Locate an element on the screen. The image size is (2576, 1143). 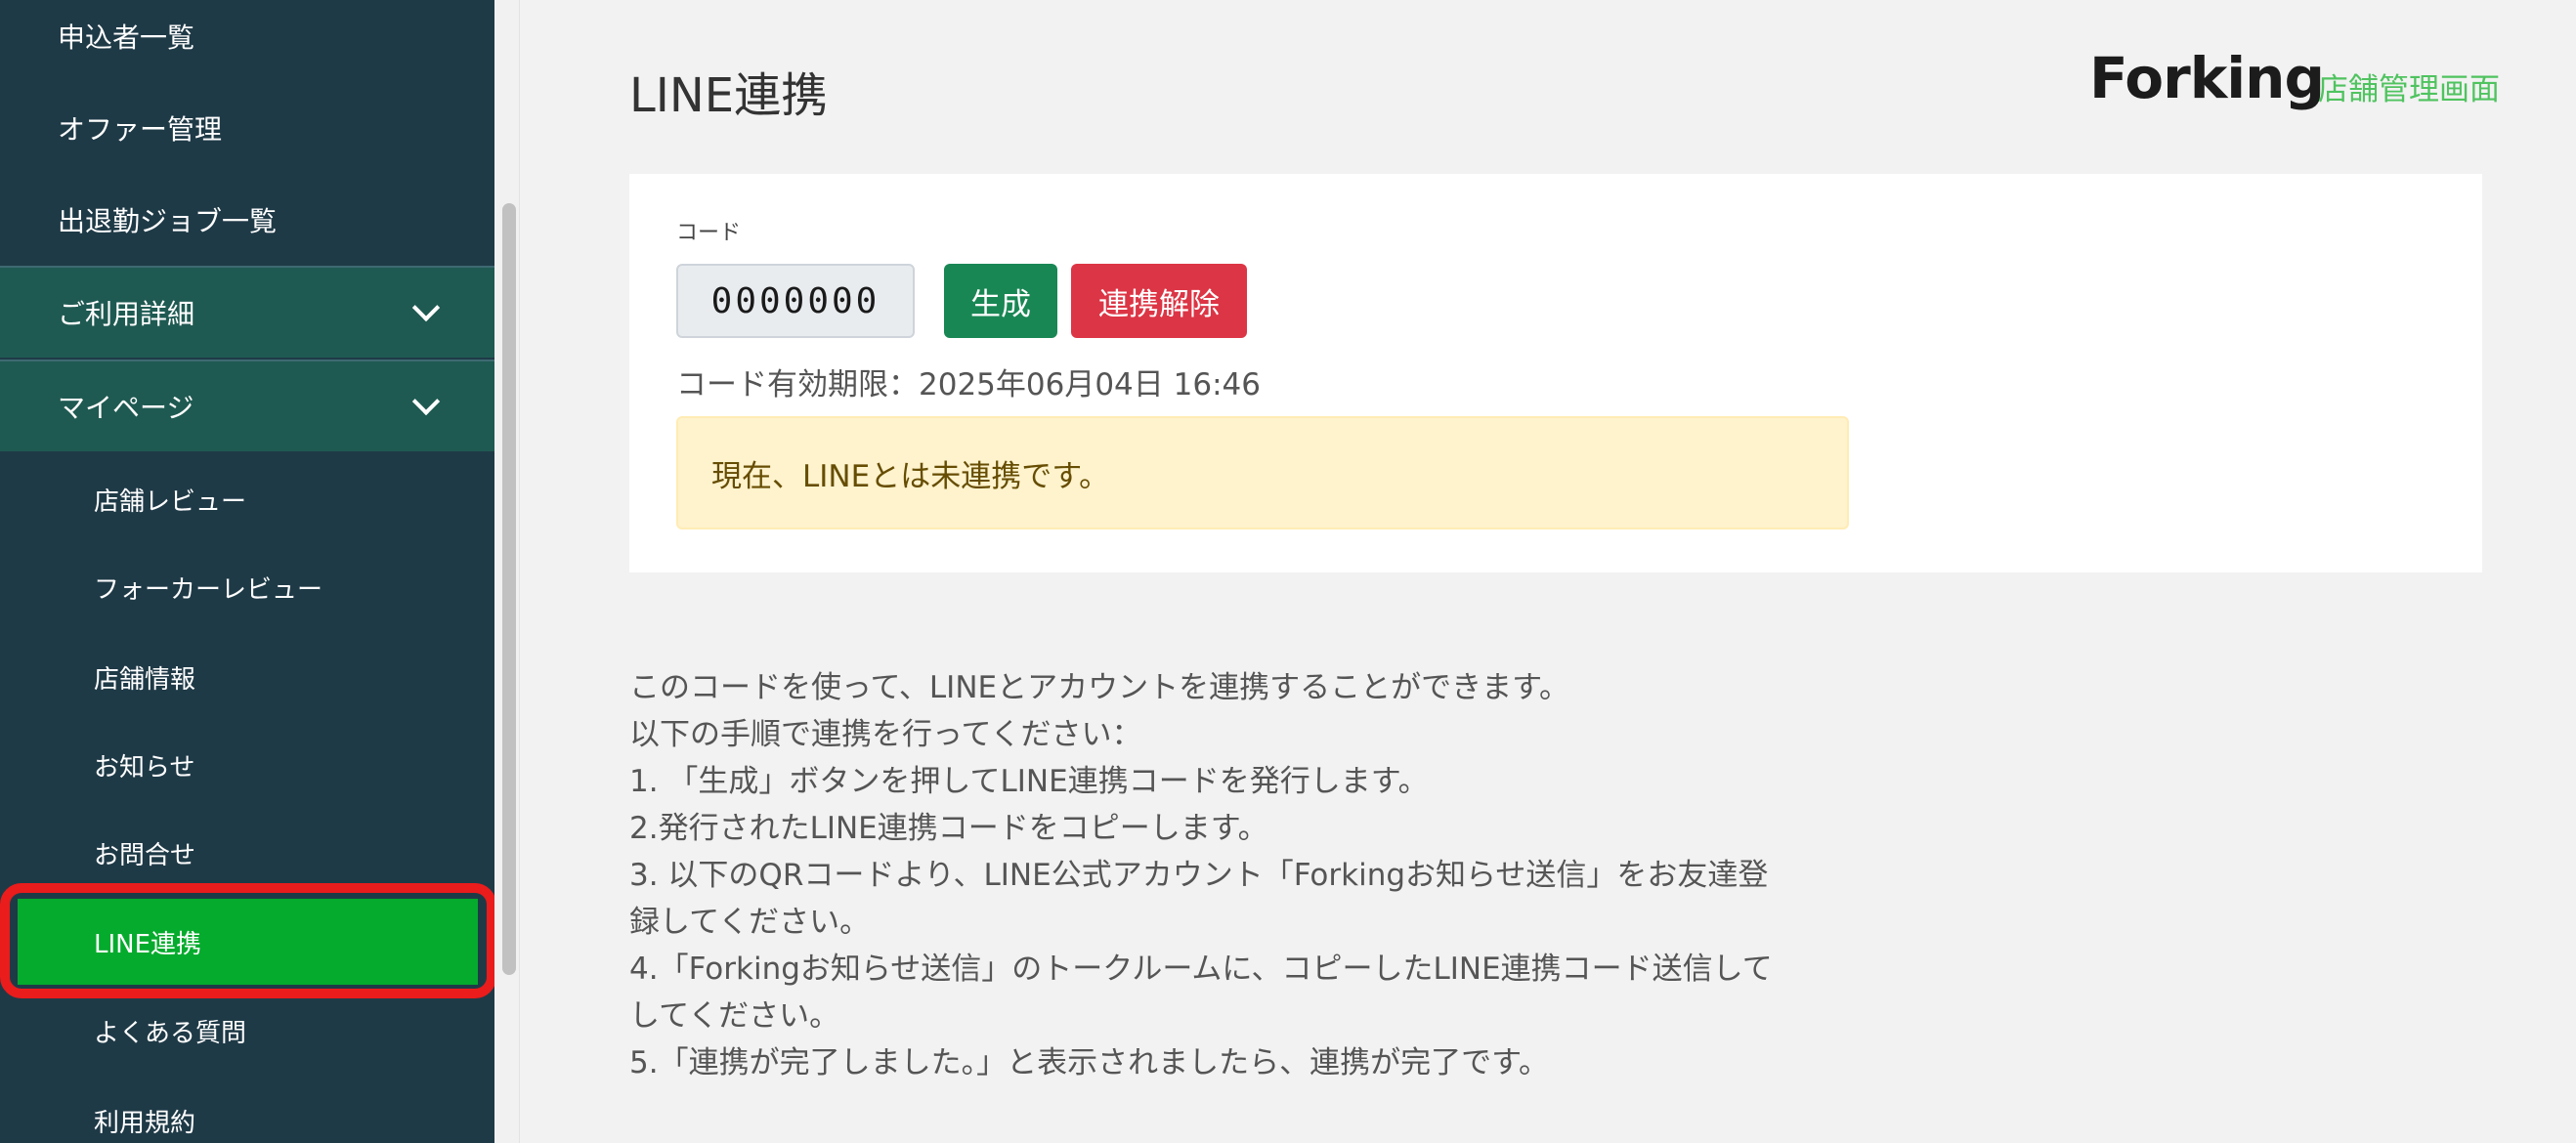
code-field: 0000000 is located at coordinates (796, 301).